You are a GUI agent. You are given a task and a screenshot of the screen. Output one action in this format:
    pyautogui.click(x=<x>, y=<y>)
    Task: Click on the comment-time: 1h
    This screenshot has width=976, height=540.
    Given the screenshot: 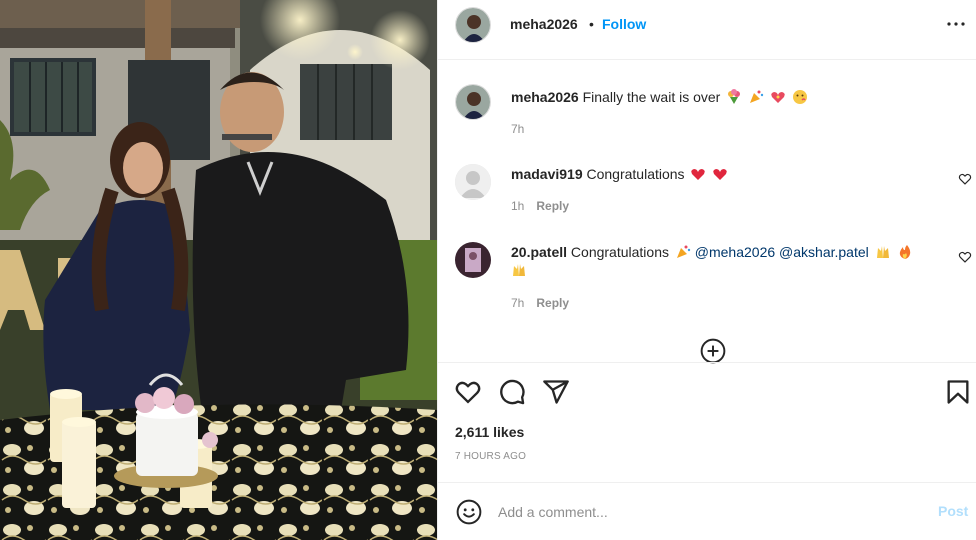 What is the action you would take?
    pyautogui.click(x=518, y=206)
    